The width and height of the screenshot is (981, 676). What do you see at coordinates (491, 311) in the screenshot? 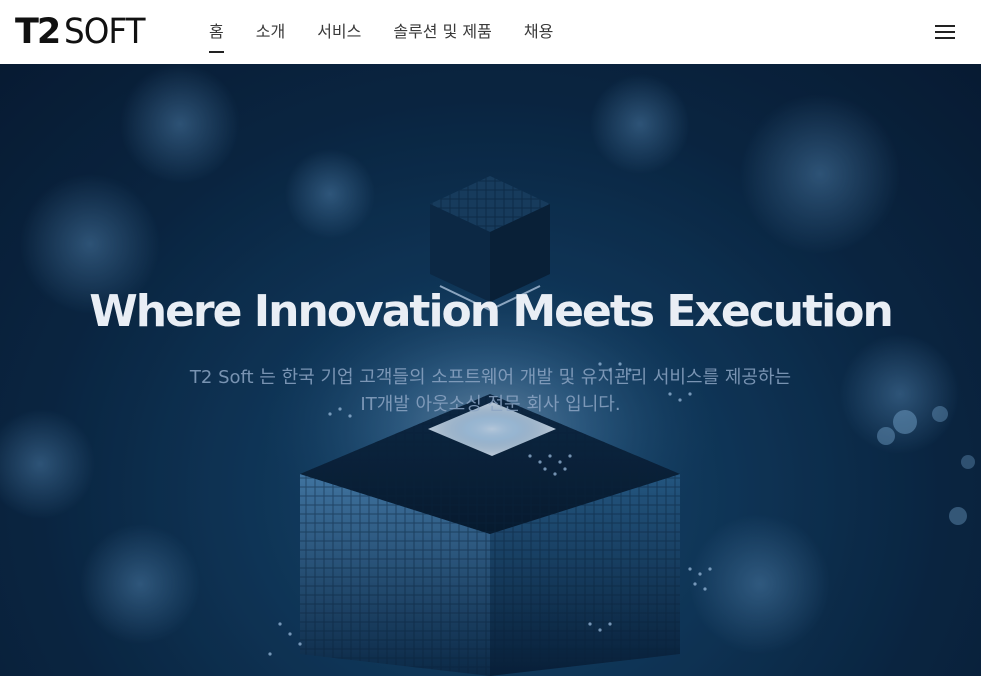
I see `hero-title: Where Innovation Meets Execution` at bounding box center [491, 311].